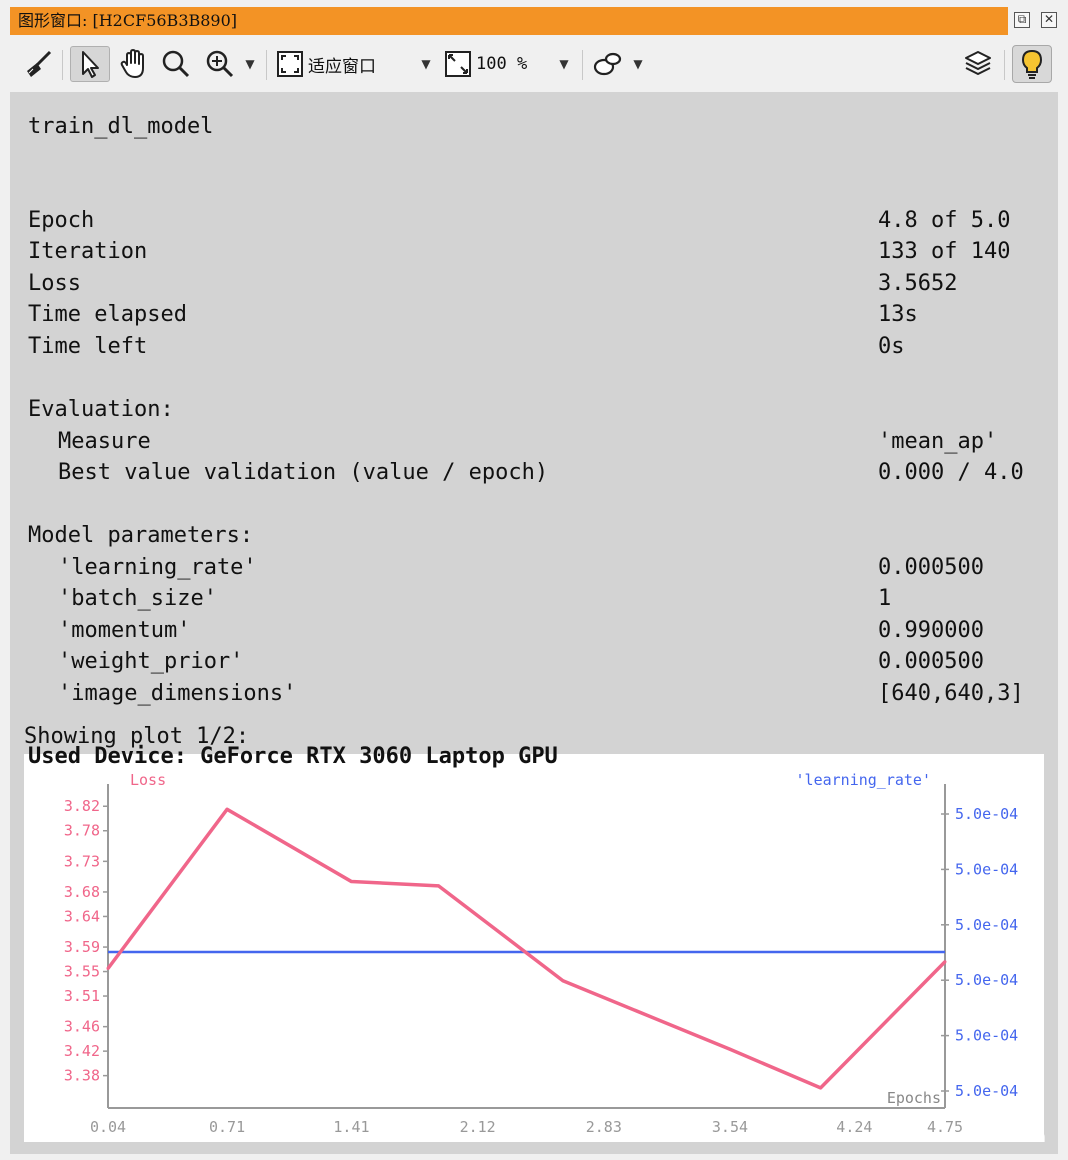 The height and width of the screenshot is (1160, 1068). What do you see at coordinates (426, 64) in the screenshot?
I see `fit-window-dropdown-caret-icon: ▼` at bounding box center [426, 64].